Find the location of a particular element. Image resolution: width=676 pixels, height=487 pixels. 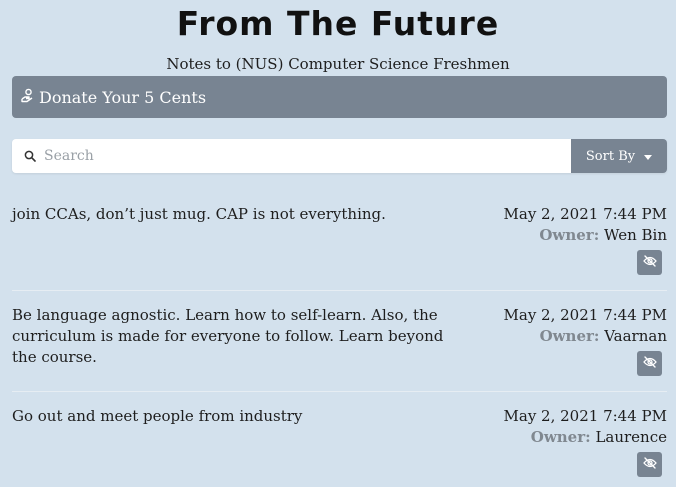

donate-button: Donate Your 5 Cents is located at coordinates (339, 97).